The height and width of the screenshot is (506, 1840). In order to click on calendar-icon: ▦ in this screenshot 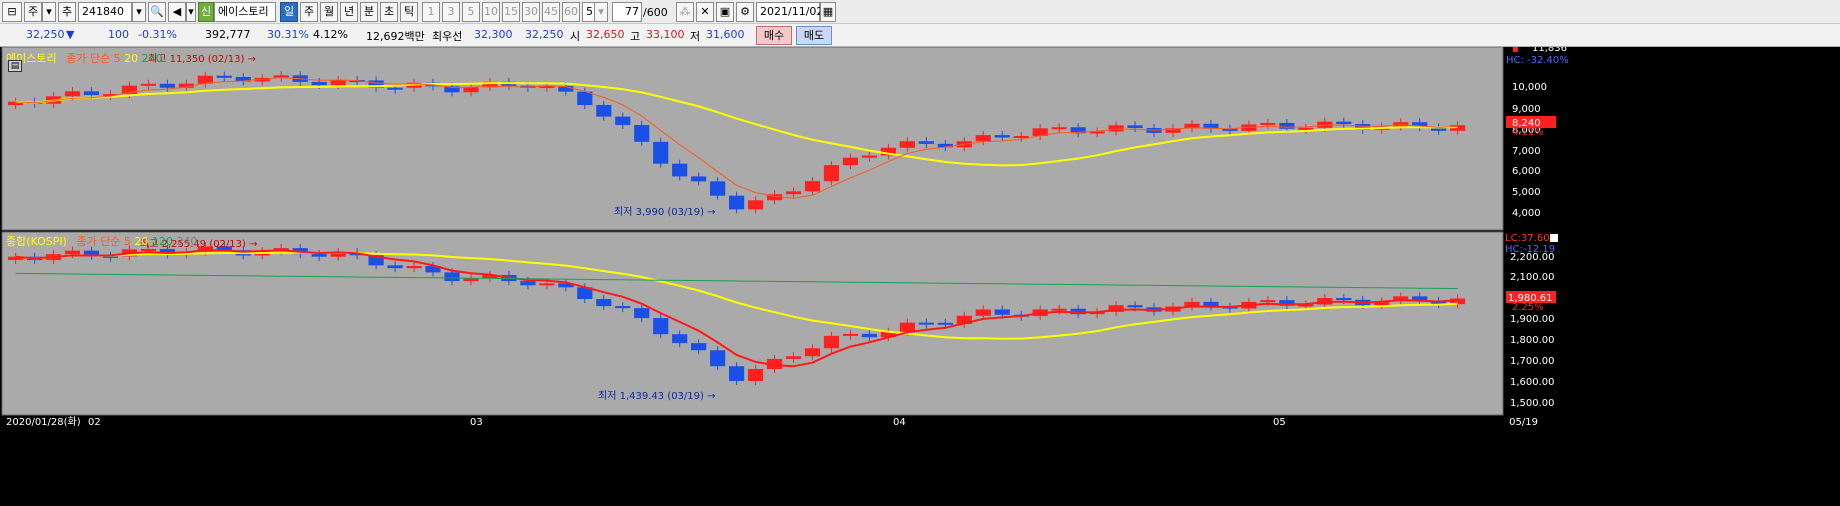, I will do `click(828, 12)`.